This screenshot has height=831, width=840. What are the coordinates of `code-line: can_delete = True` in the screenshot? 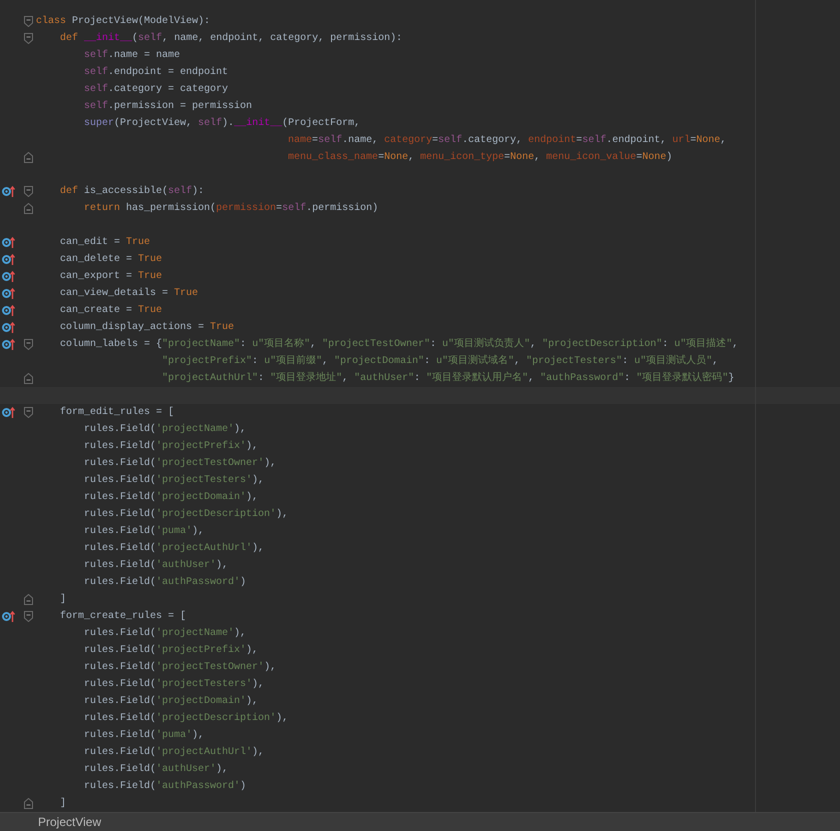 It's located at (110, 259).